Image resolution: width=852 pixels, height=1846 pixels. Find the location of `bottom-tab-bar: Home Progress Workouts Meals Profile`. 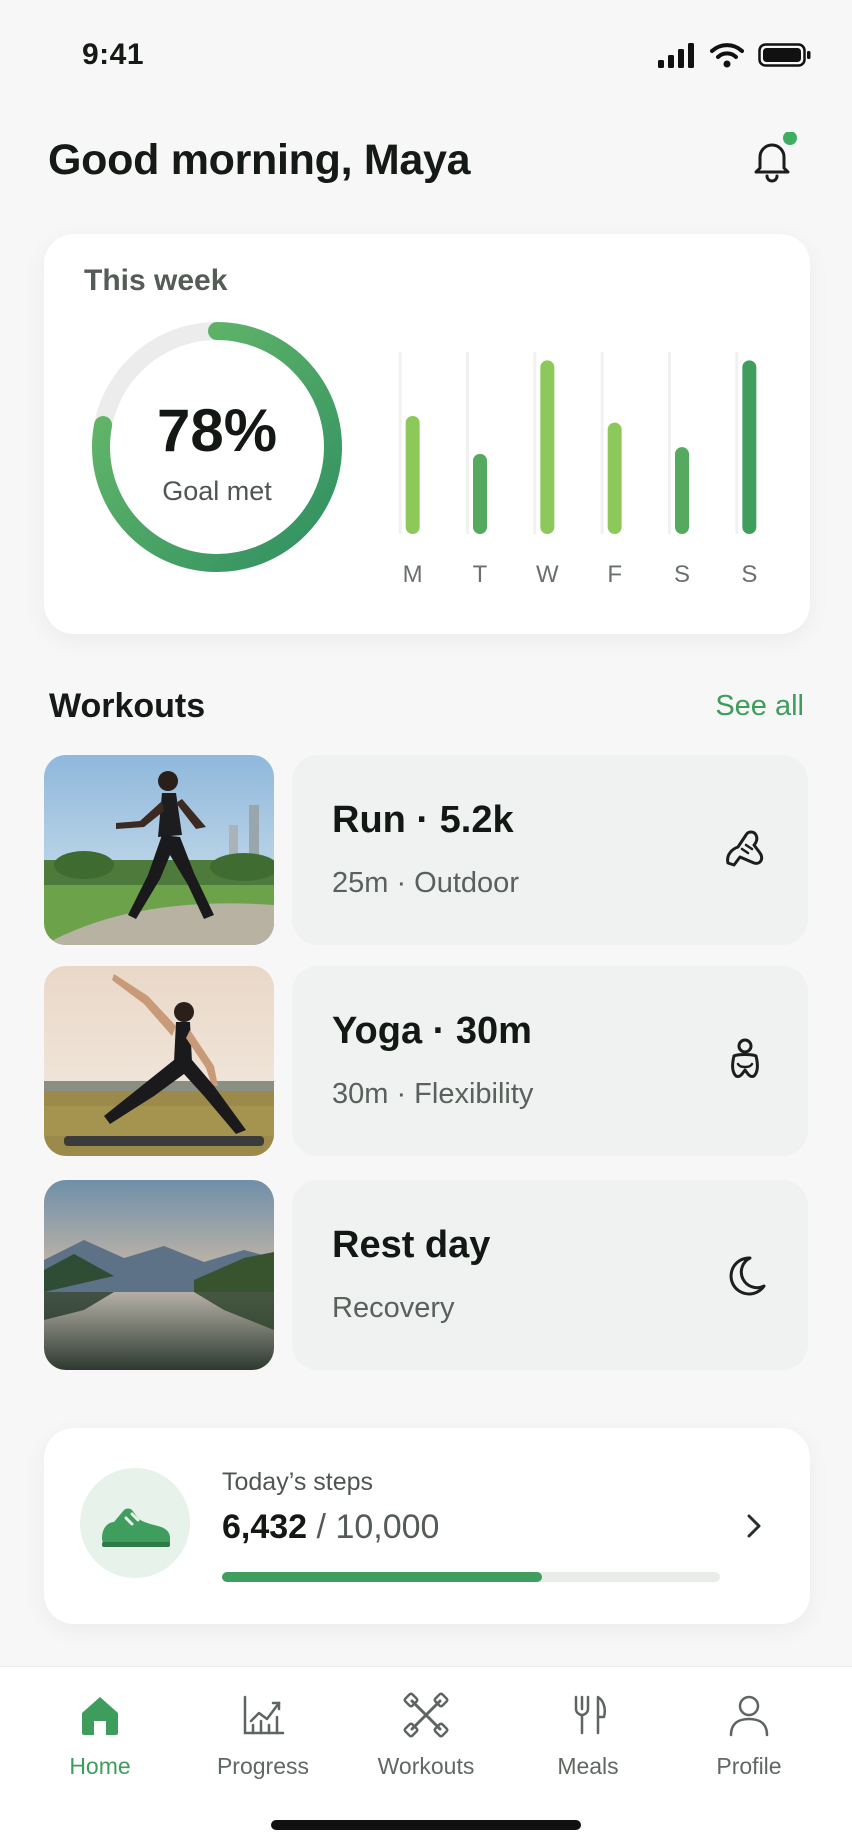

bottom-tab-bar: Home Progress Workouts Meals Profile is located at coordinates (426, 1756).